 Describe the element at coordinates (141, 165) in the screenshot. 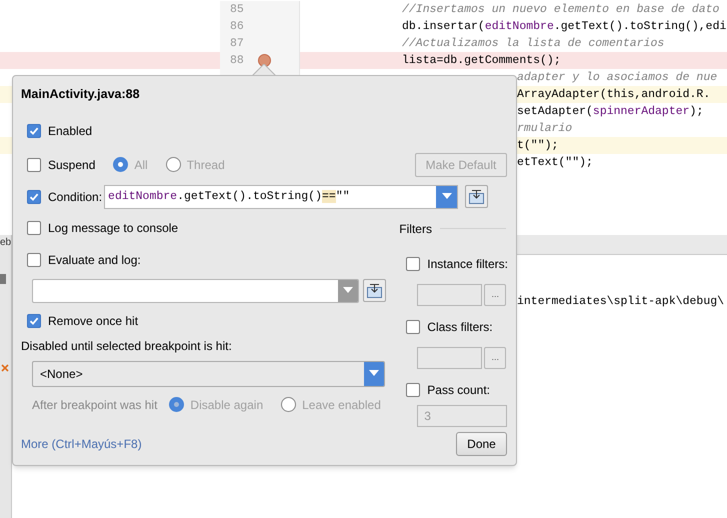

I see `radio-label: All` at that location.